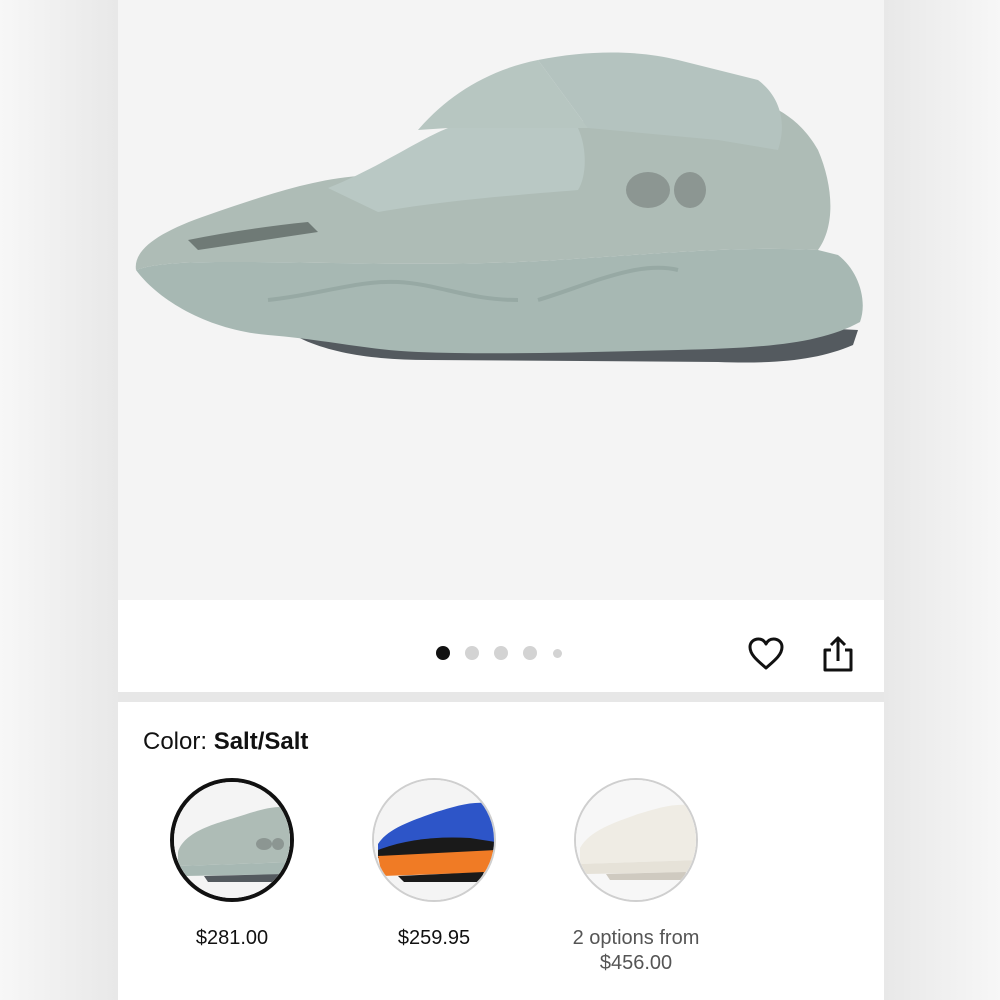 The width and height of the screenshot is (1000, 1000). I want to click on price-line-1: 2 options from, so click(636, 938).